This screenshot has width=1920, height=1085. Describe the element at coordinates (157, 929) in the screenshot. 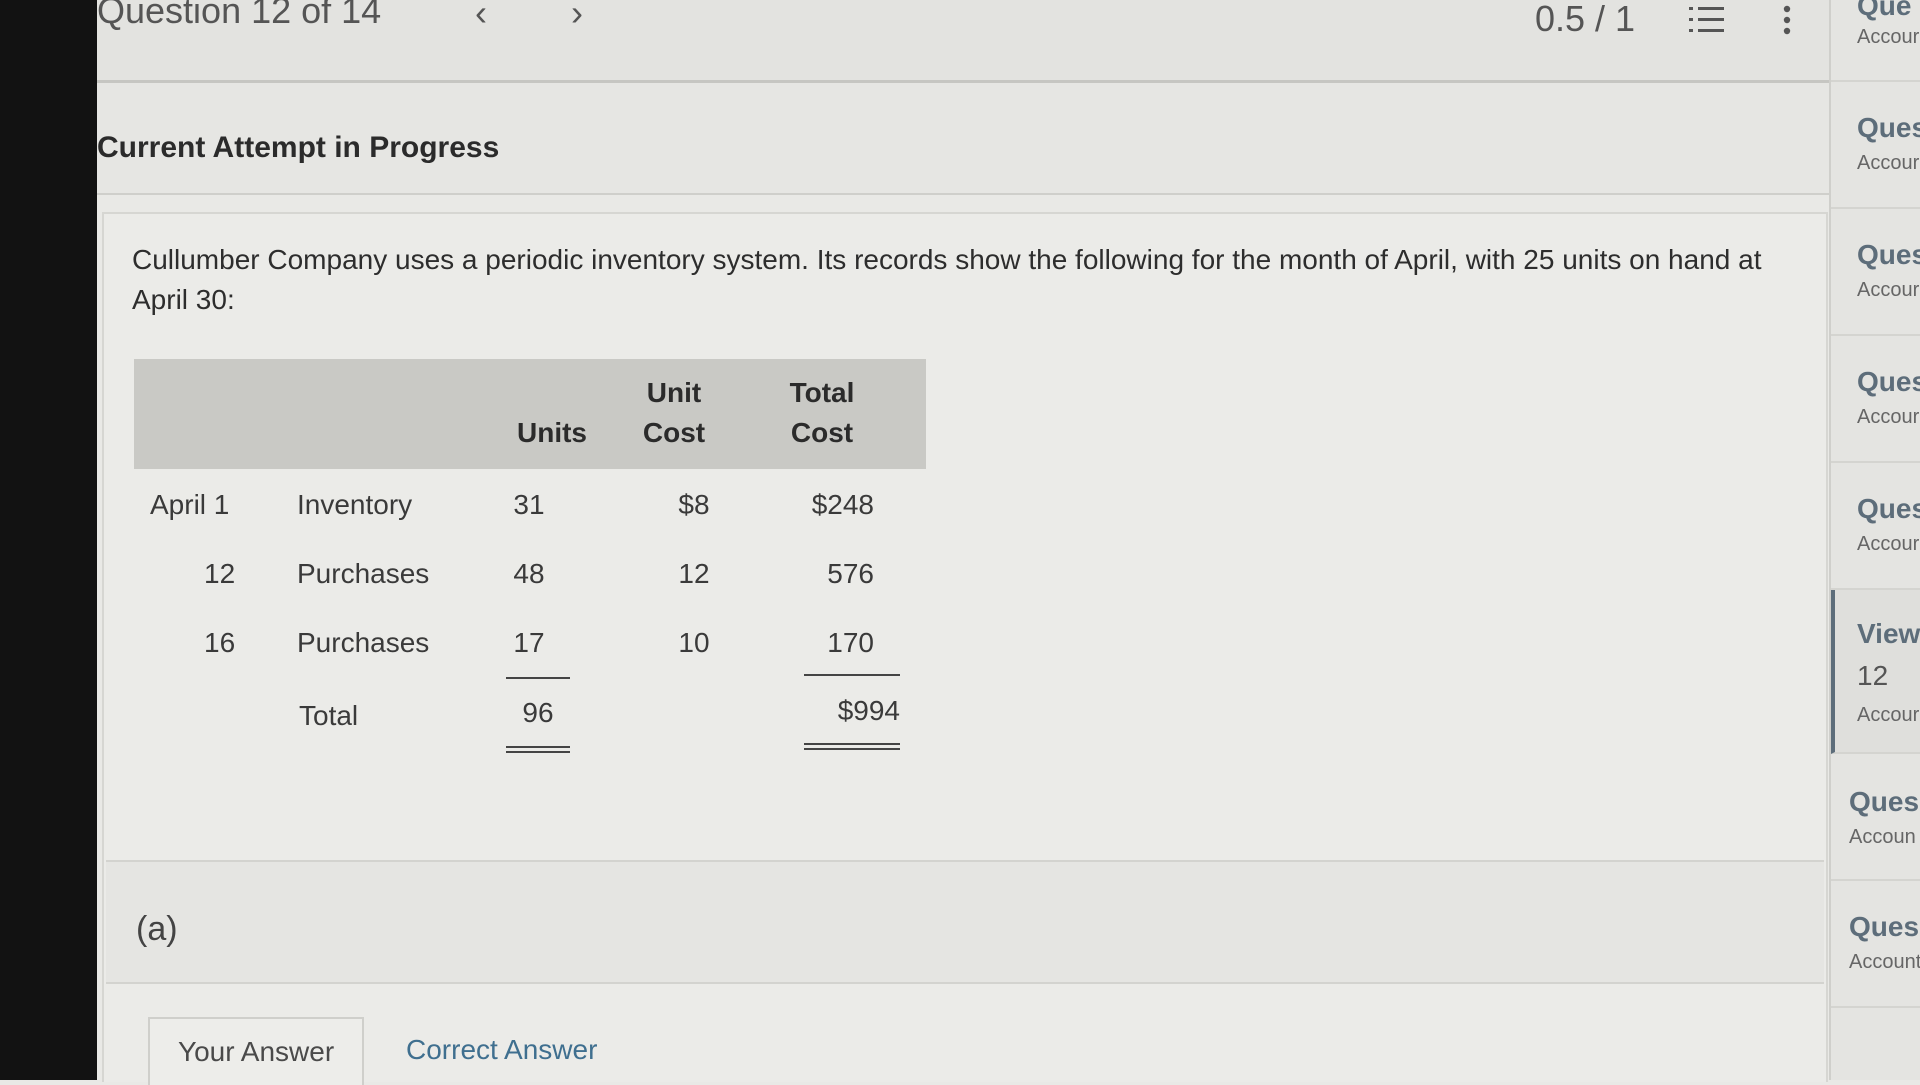

I see `part-a-label: (a)` at that location.